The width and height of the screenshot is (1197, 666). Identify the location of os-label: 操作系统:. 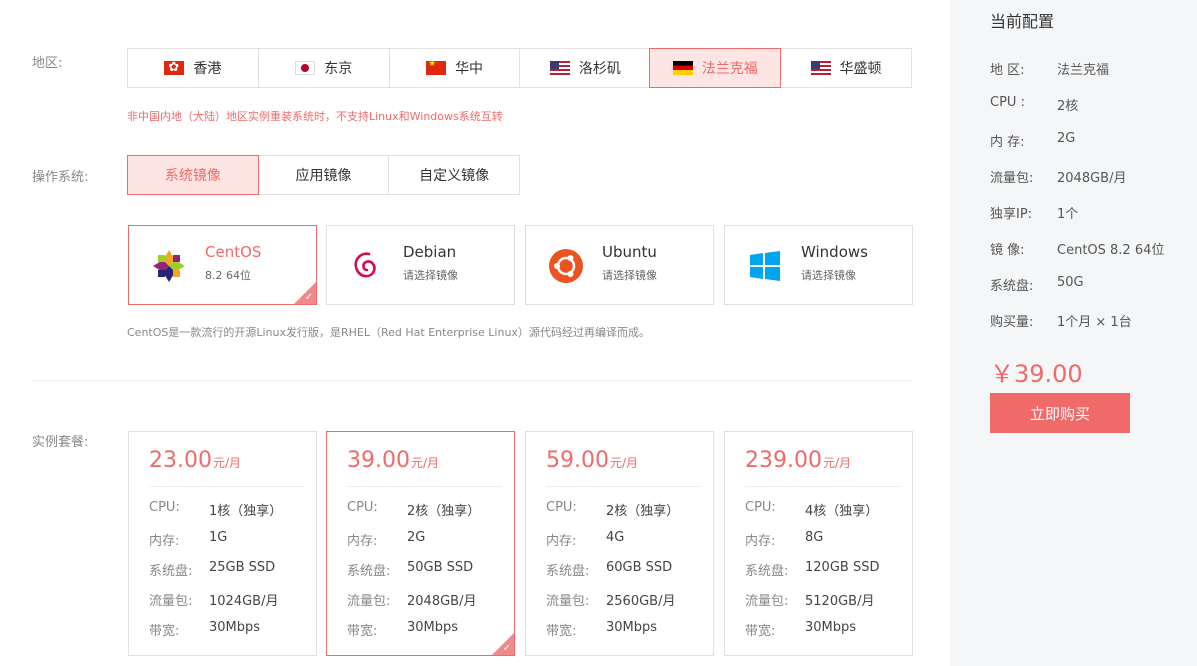
(60, 177).